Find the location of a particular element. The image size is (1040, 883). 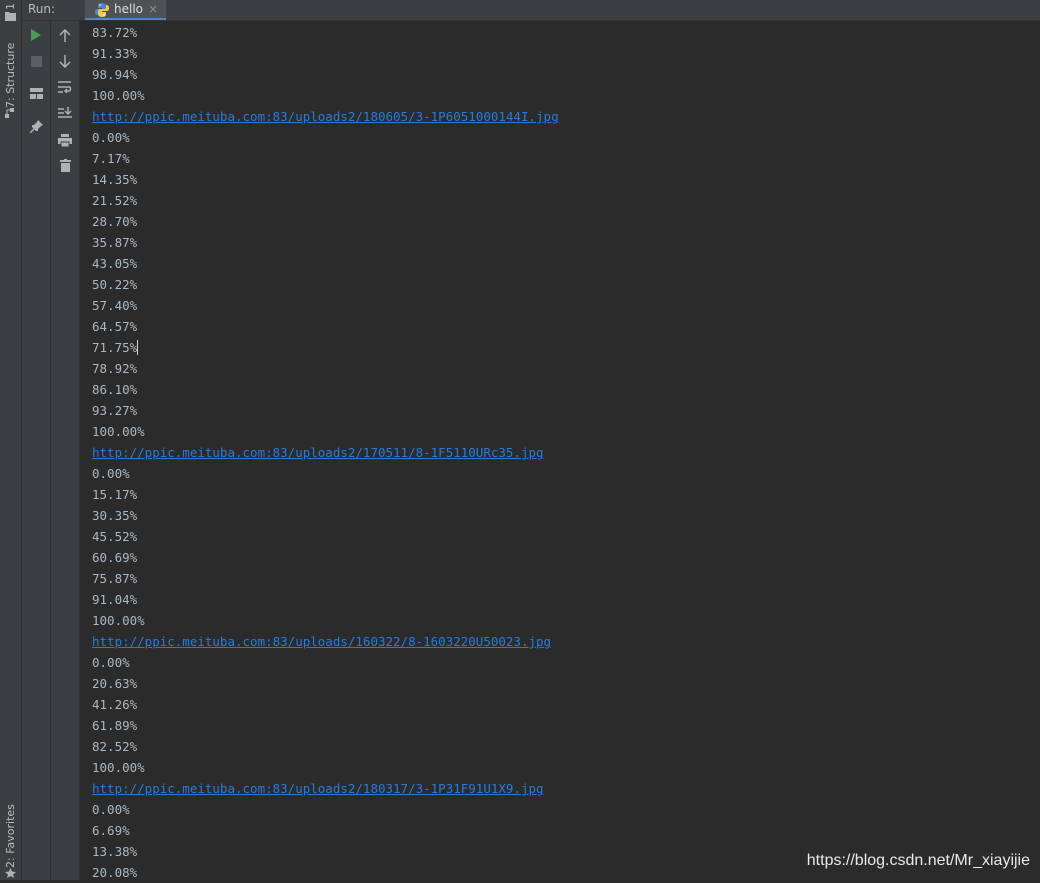

arrow-down-icon is located at coordinates (65, 61).